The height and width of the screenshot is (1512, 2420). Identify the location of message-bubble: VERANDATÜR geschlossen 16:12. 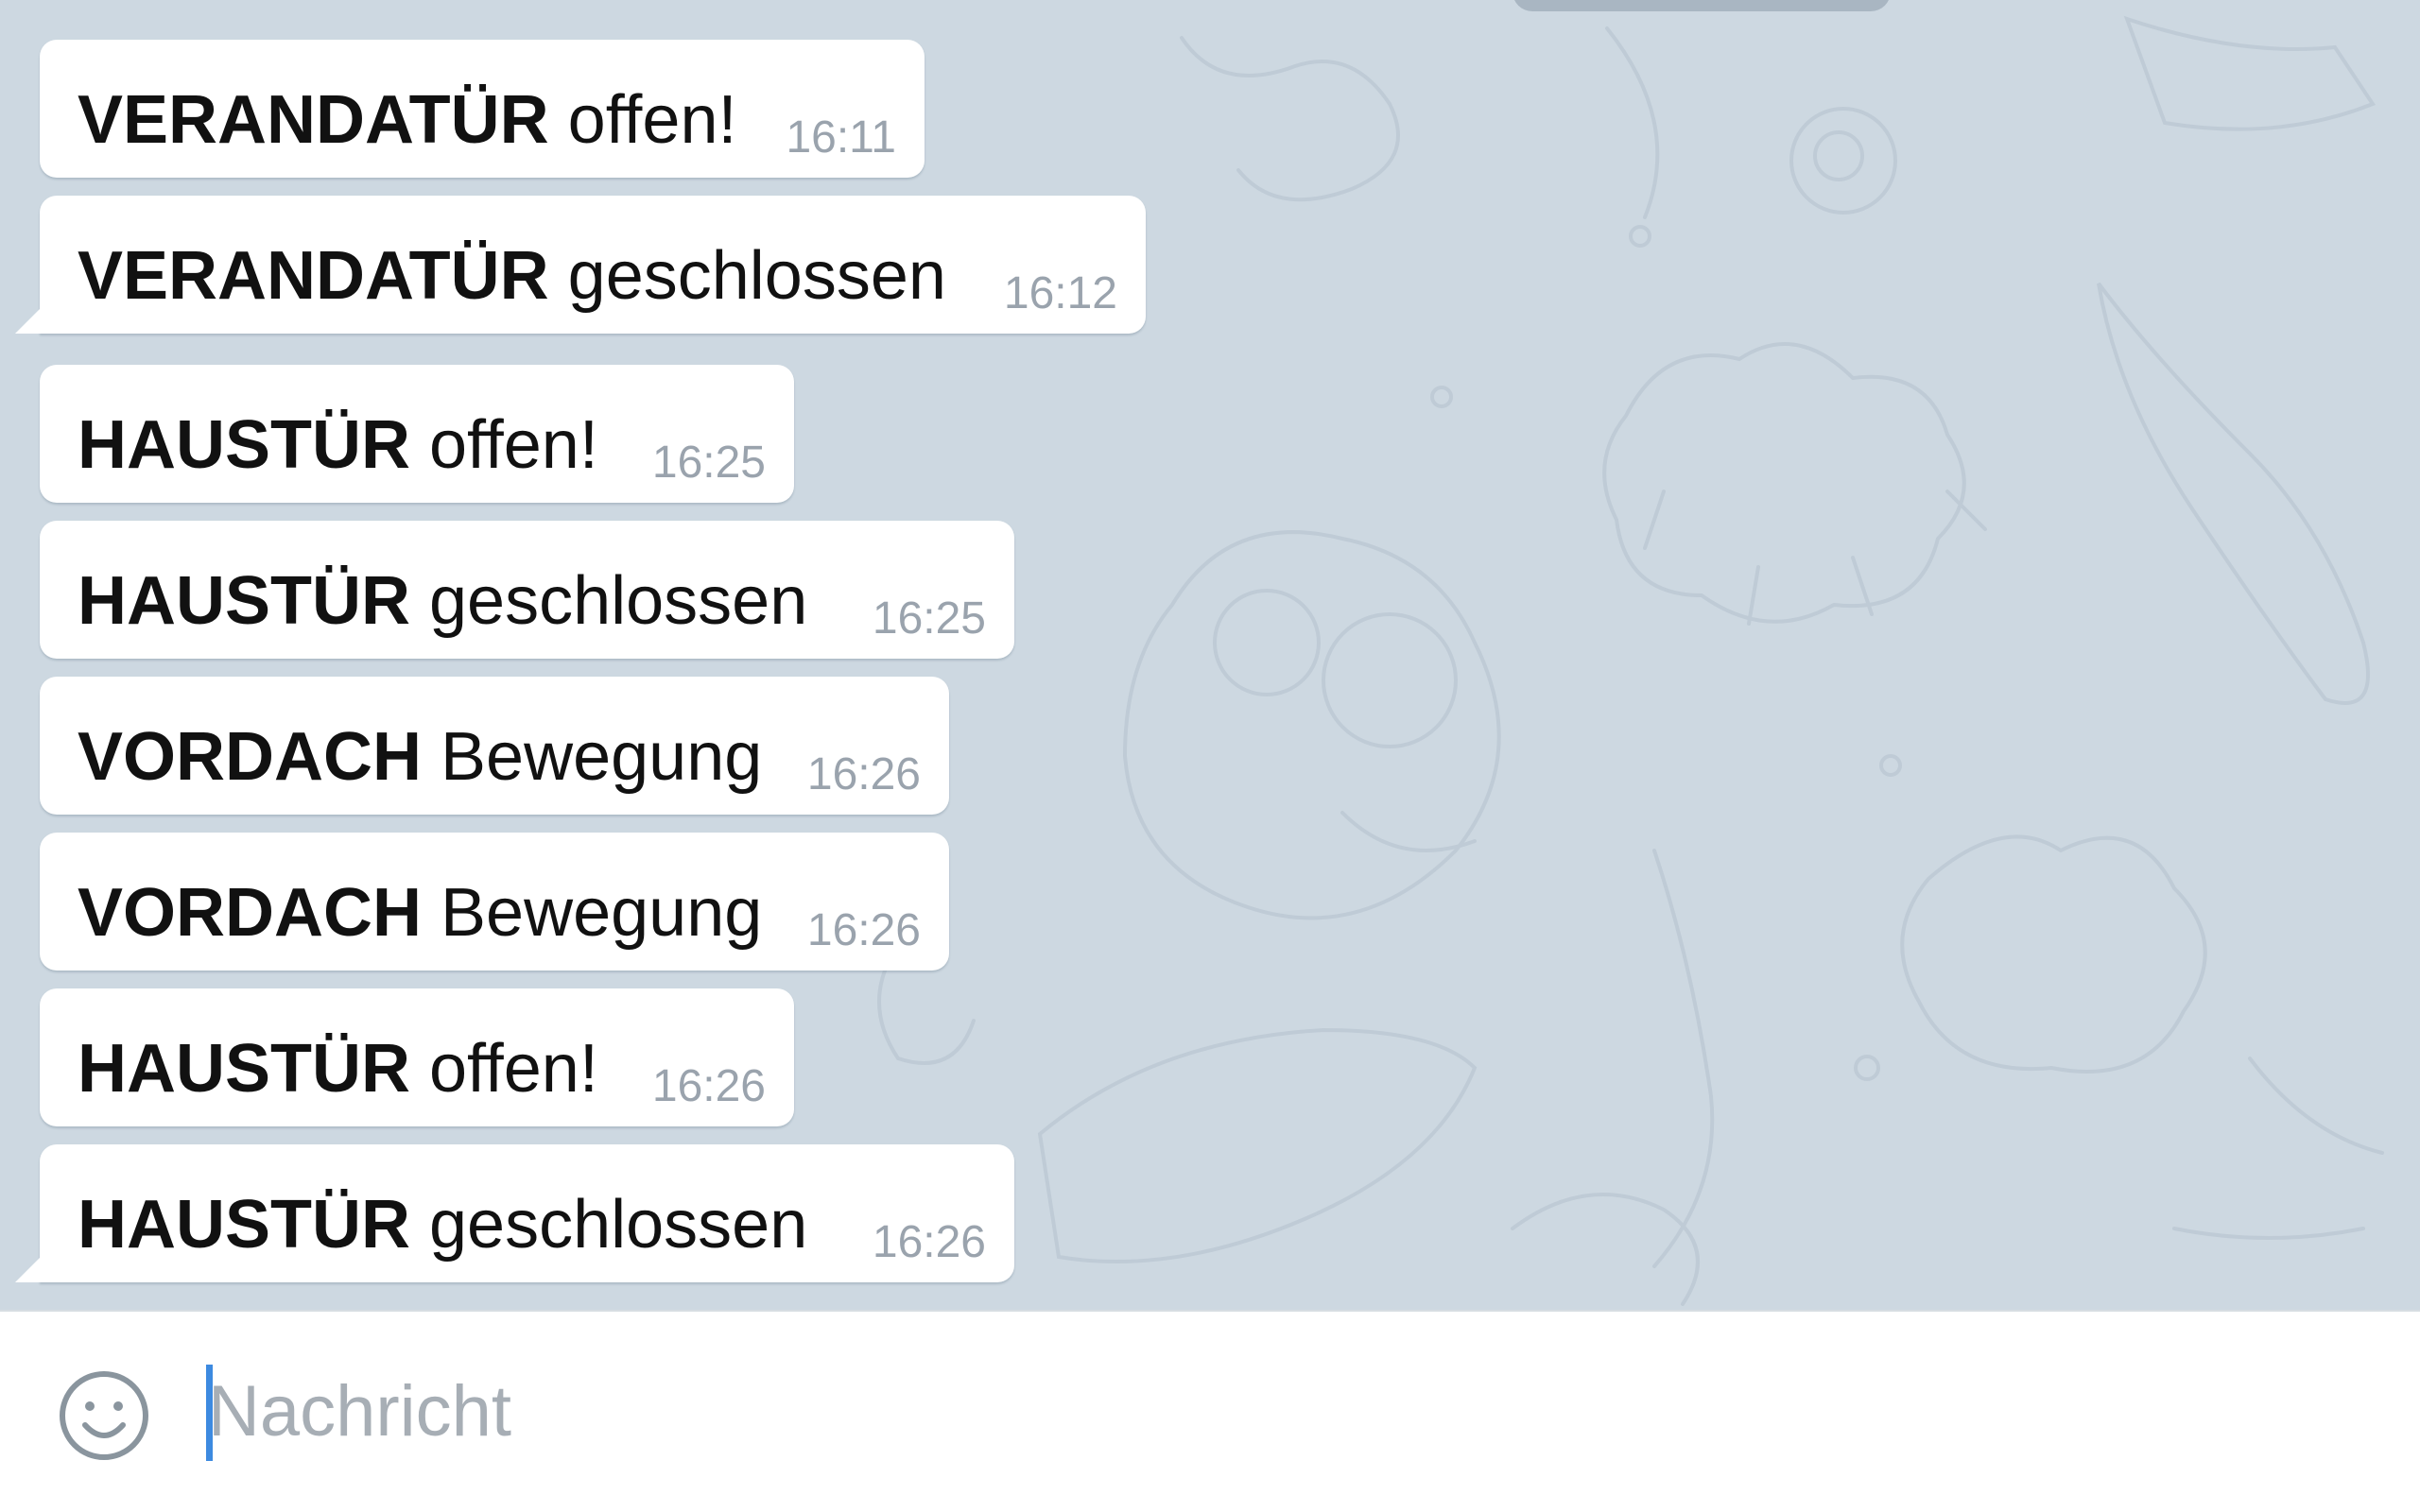
(593, 265).